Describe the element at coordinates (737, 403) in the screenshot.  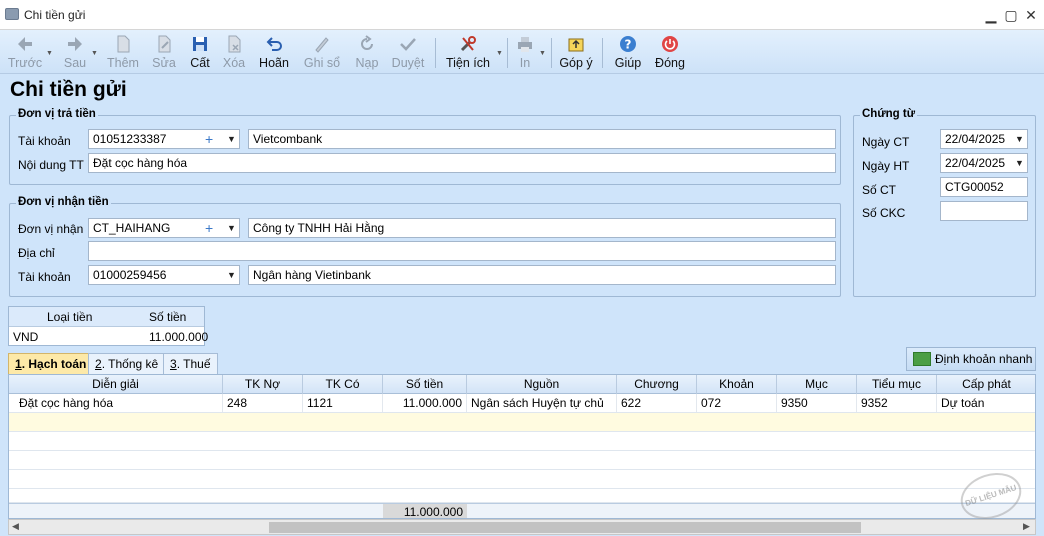
I see `cell-item: 072` at that location.